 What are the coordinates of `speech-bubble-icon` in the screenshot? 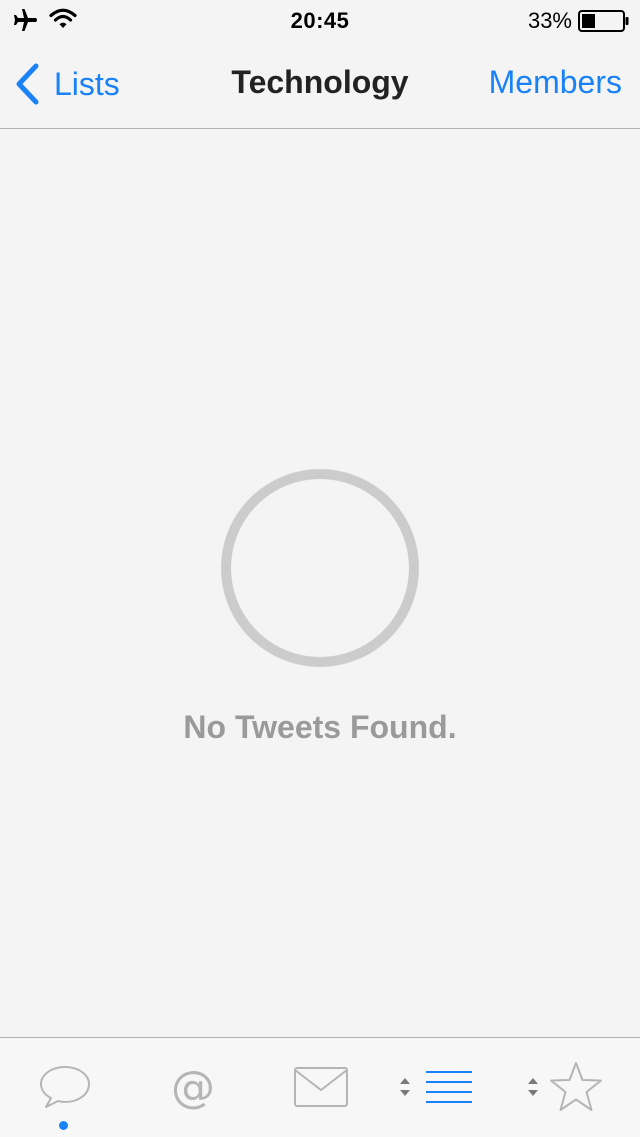 It's located at (65, 1087).